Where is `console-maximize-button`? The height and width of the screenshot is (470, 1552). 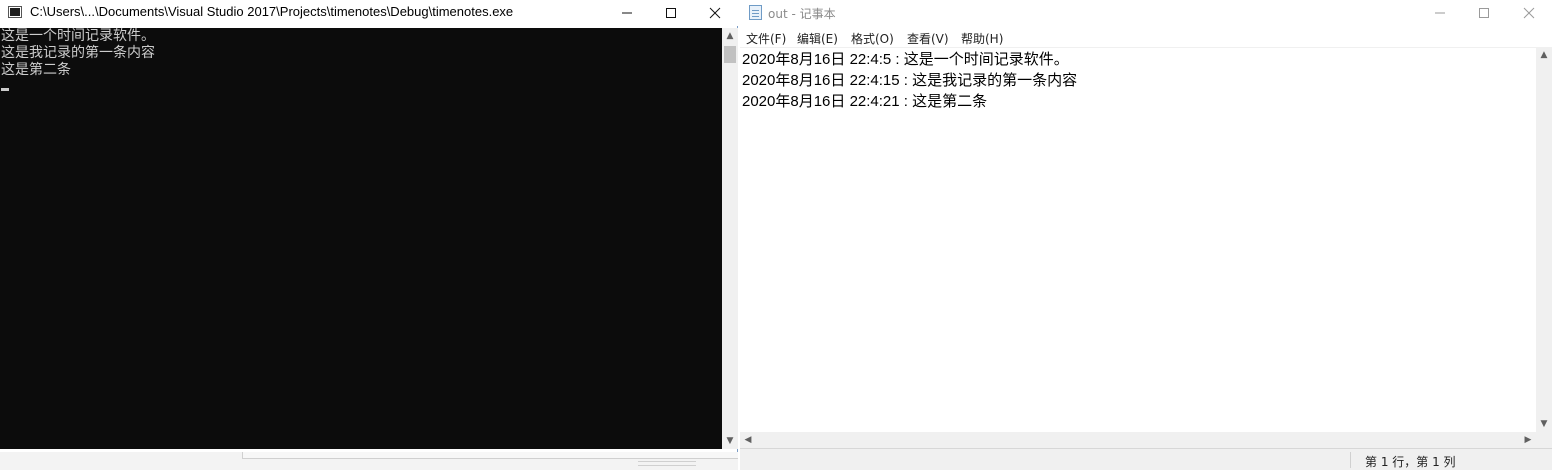
console-maximize-button is located at coordinates (671, 13).